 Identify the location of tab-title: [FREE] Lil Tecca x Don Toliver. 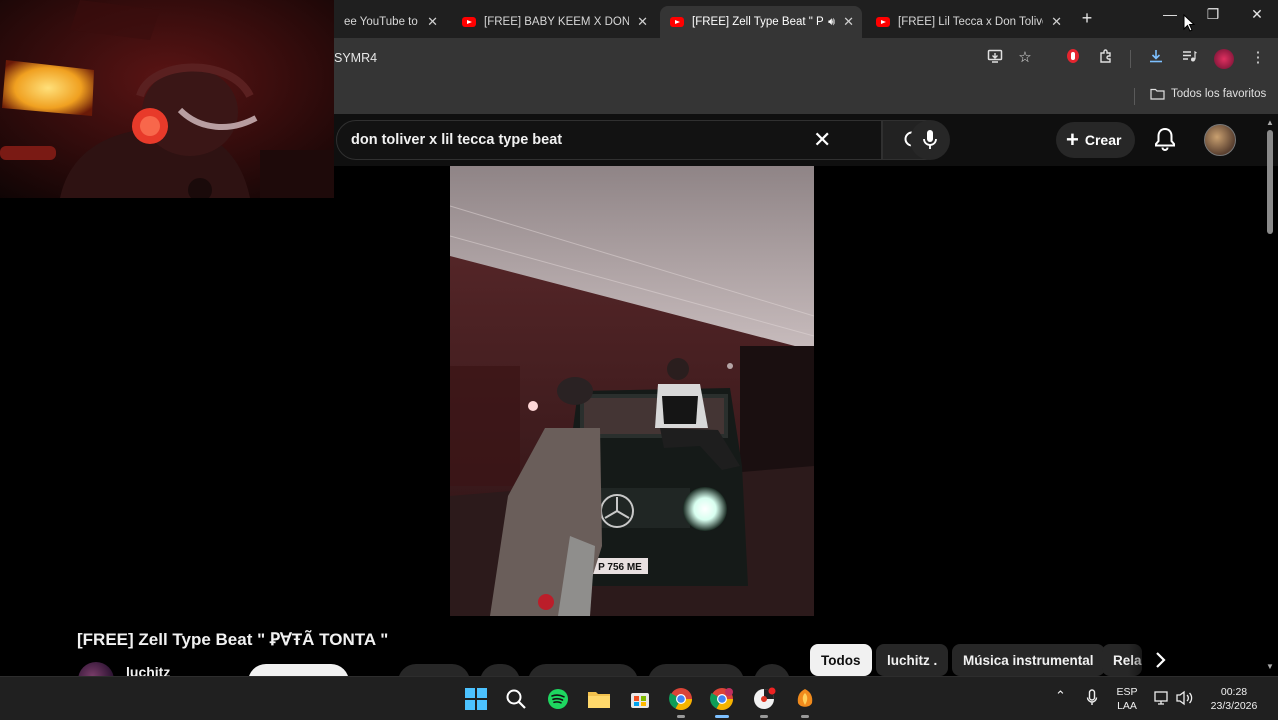
(971, 22).